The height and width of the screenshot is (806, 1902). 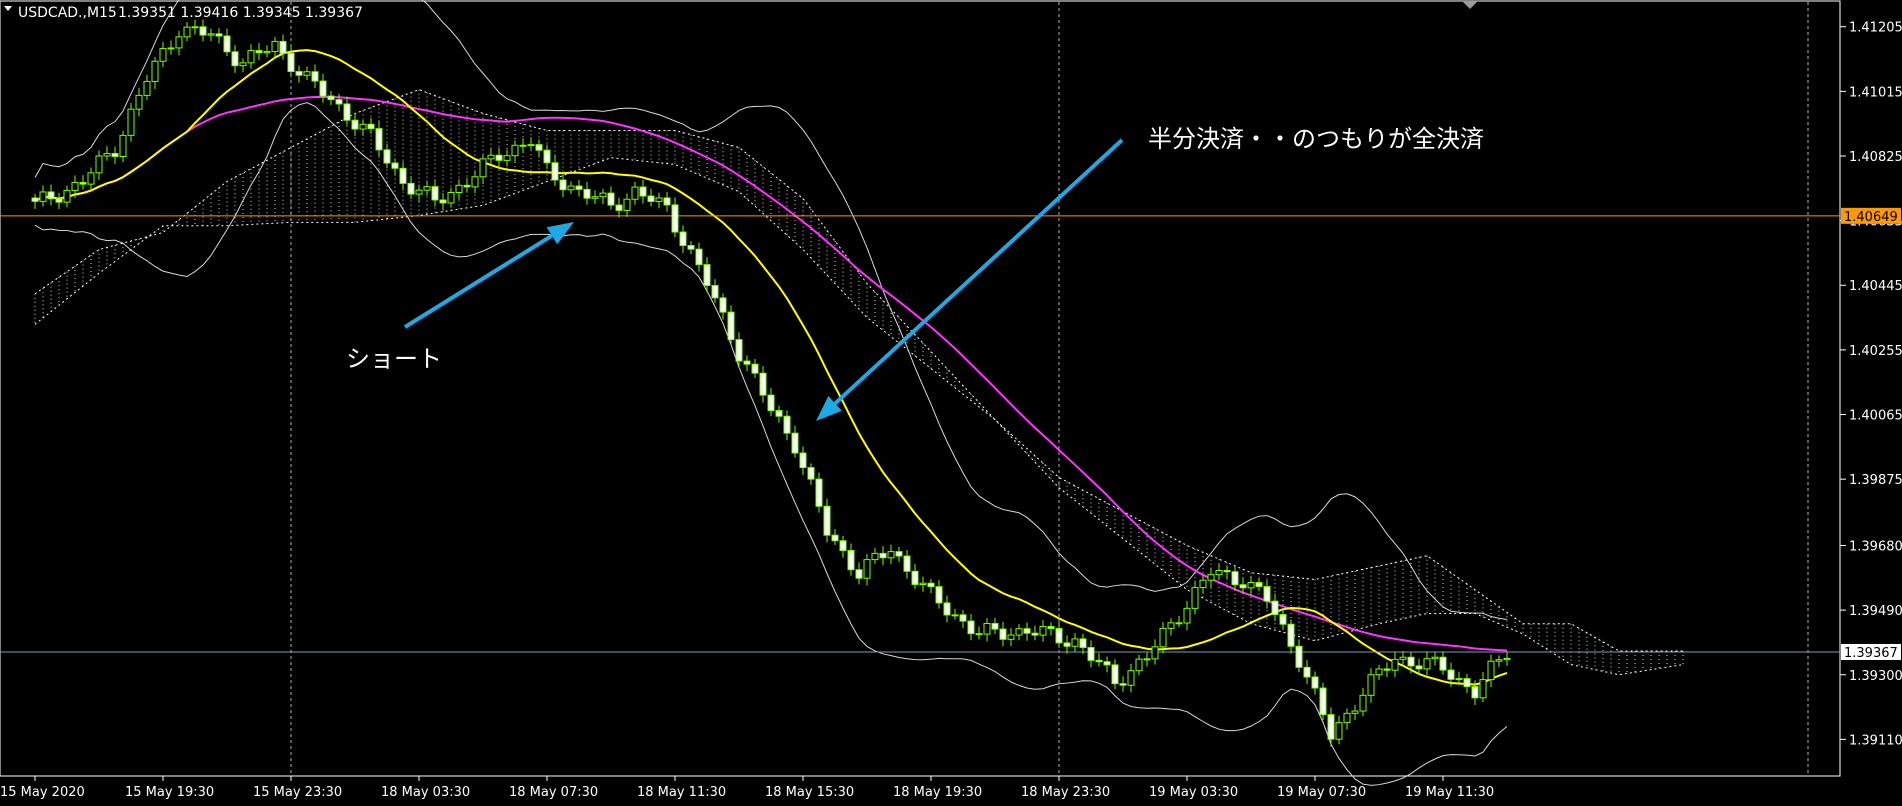 What do you see at coordinates (1875, 92) in the screenshot?
I see `y-tick-label: 1.41015` at bounding box center [1875, 92].